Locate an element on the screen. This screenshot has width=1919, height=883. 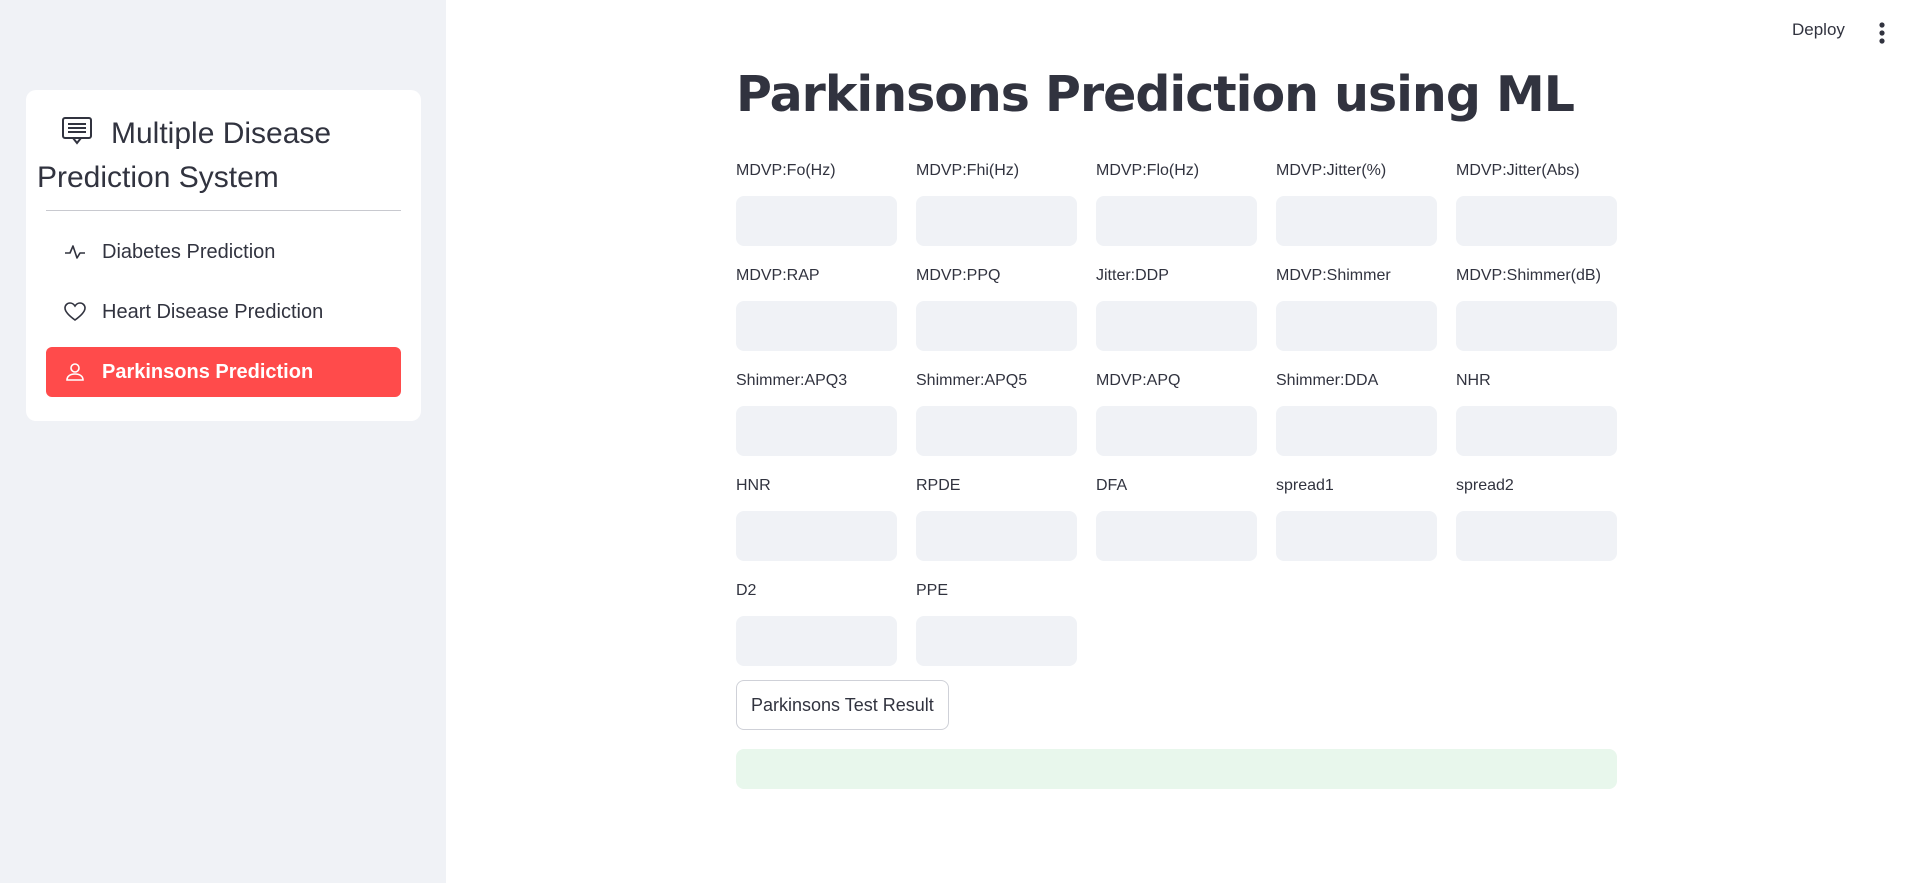
field-input-mdvp-ppq is located at coordinates (996, 326).